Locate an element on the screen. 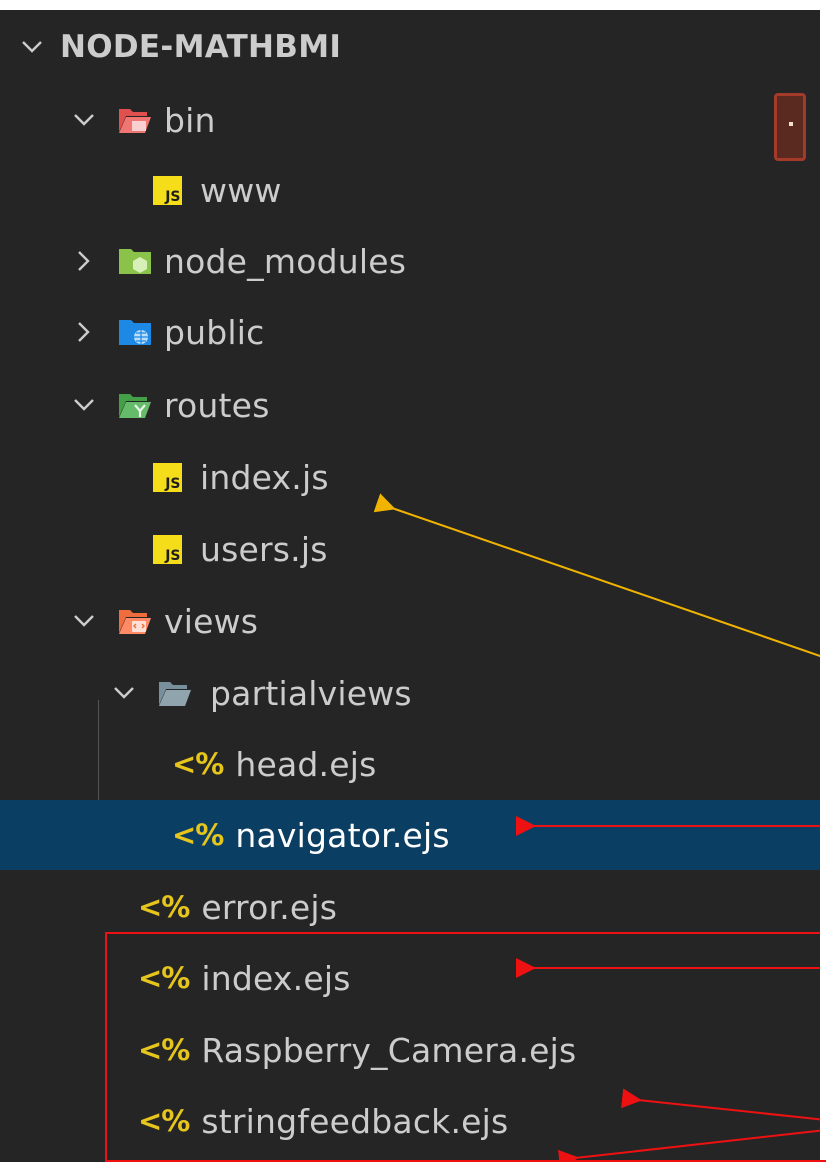  routes-folder-open-icon is located at coordinates (135, 405).